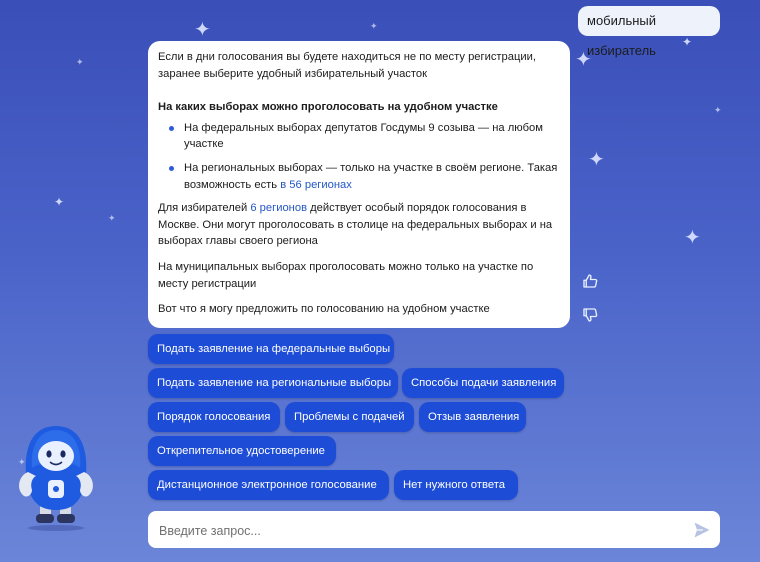 This screenshot has width=760, height=562. I want to click on regions-6-link: 6 регионов, so click(278, 208).